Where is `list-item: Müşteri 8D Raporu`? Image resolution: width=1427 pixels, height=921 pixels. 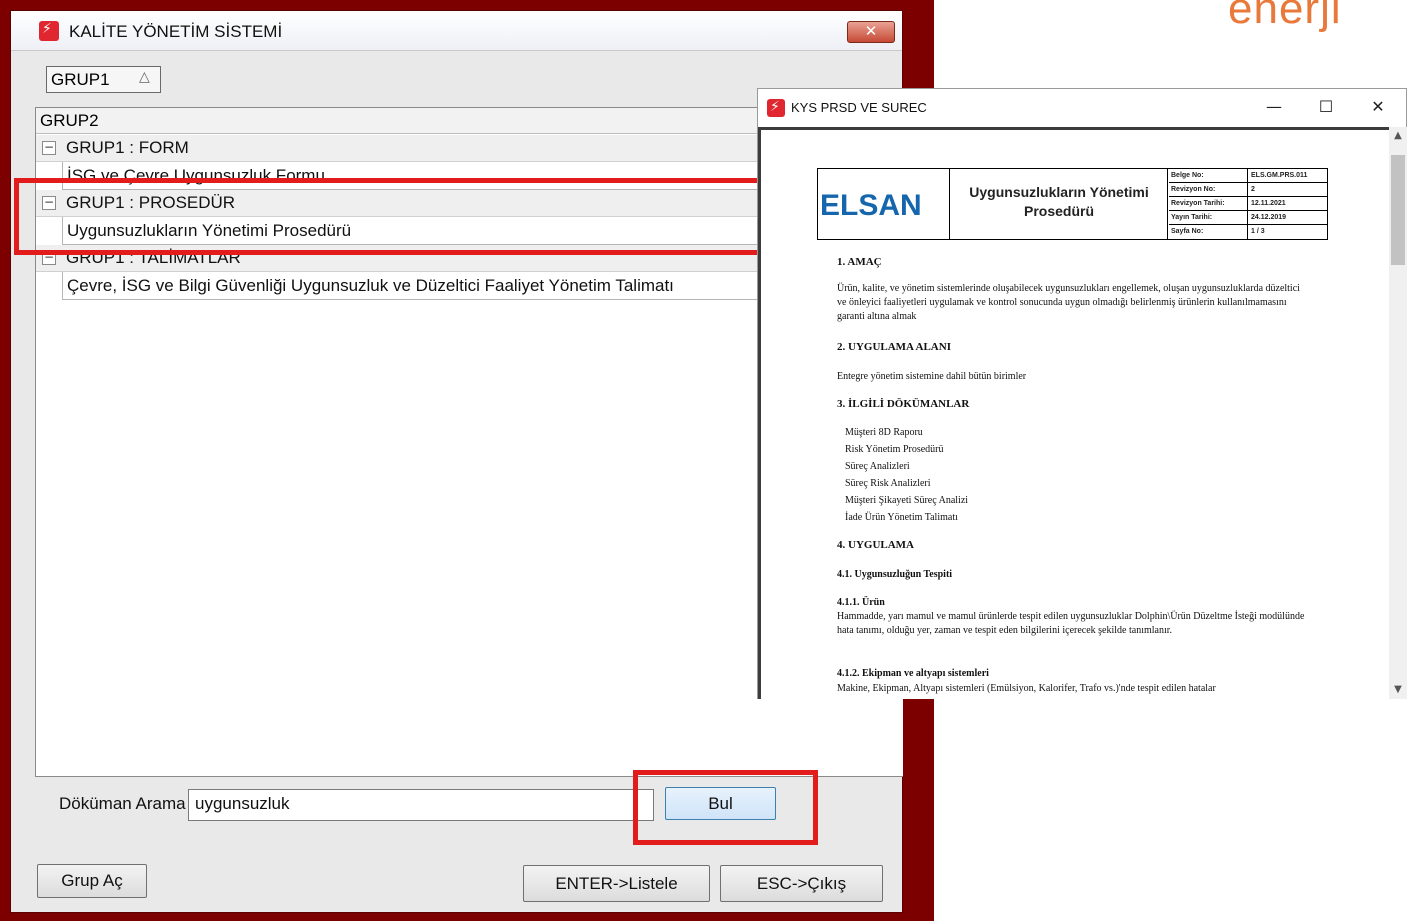
list-item: Müşteri 8D Raporu is located at coordinates (884, 432).